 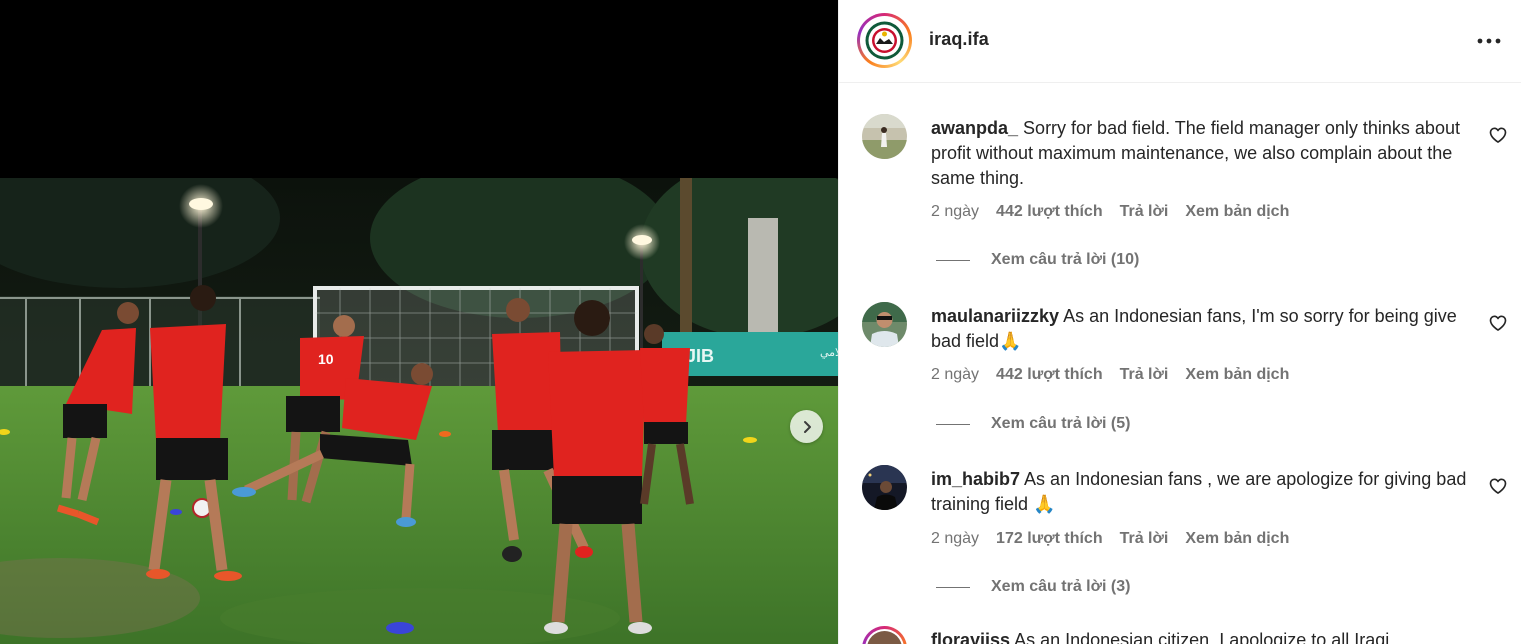 I want to click on post-header: iraq.ifa, so click(x=1180, y=41).